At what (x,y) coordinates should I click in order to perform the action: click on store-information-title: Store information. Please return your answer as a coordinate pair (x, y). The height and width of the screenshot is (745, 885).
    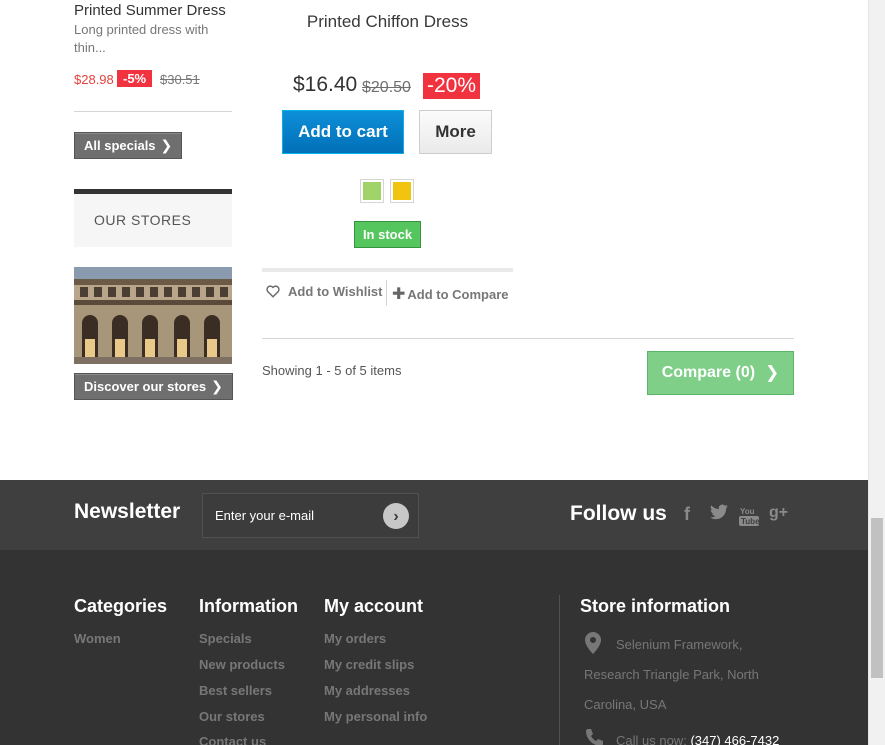
    Looking at the image, I should click on (655, 606).